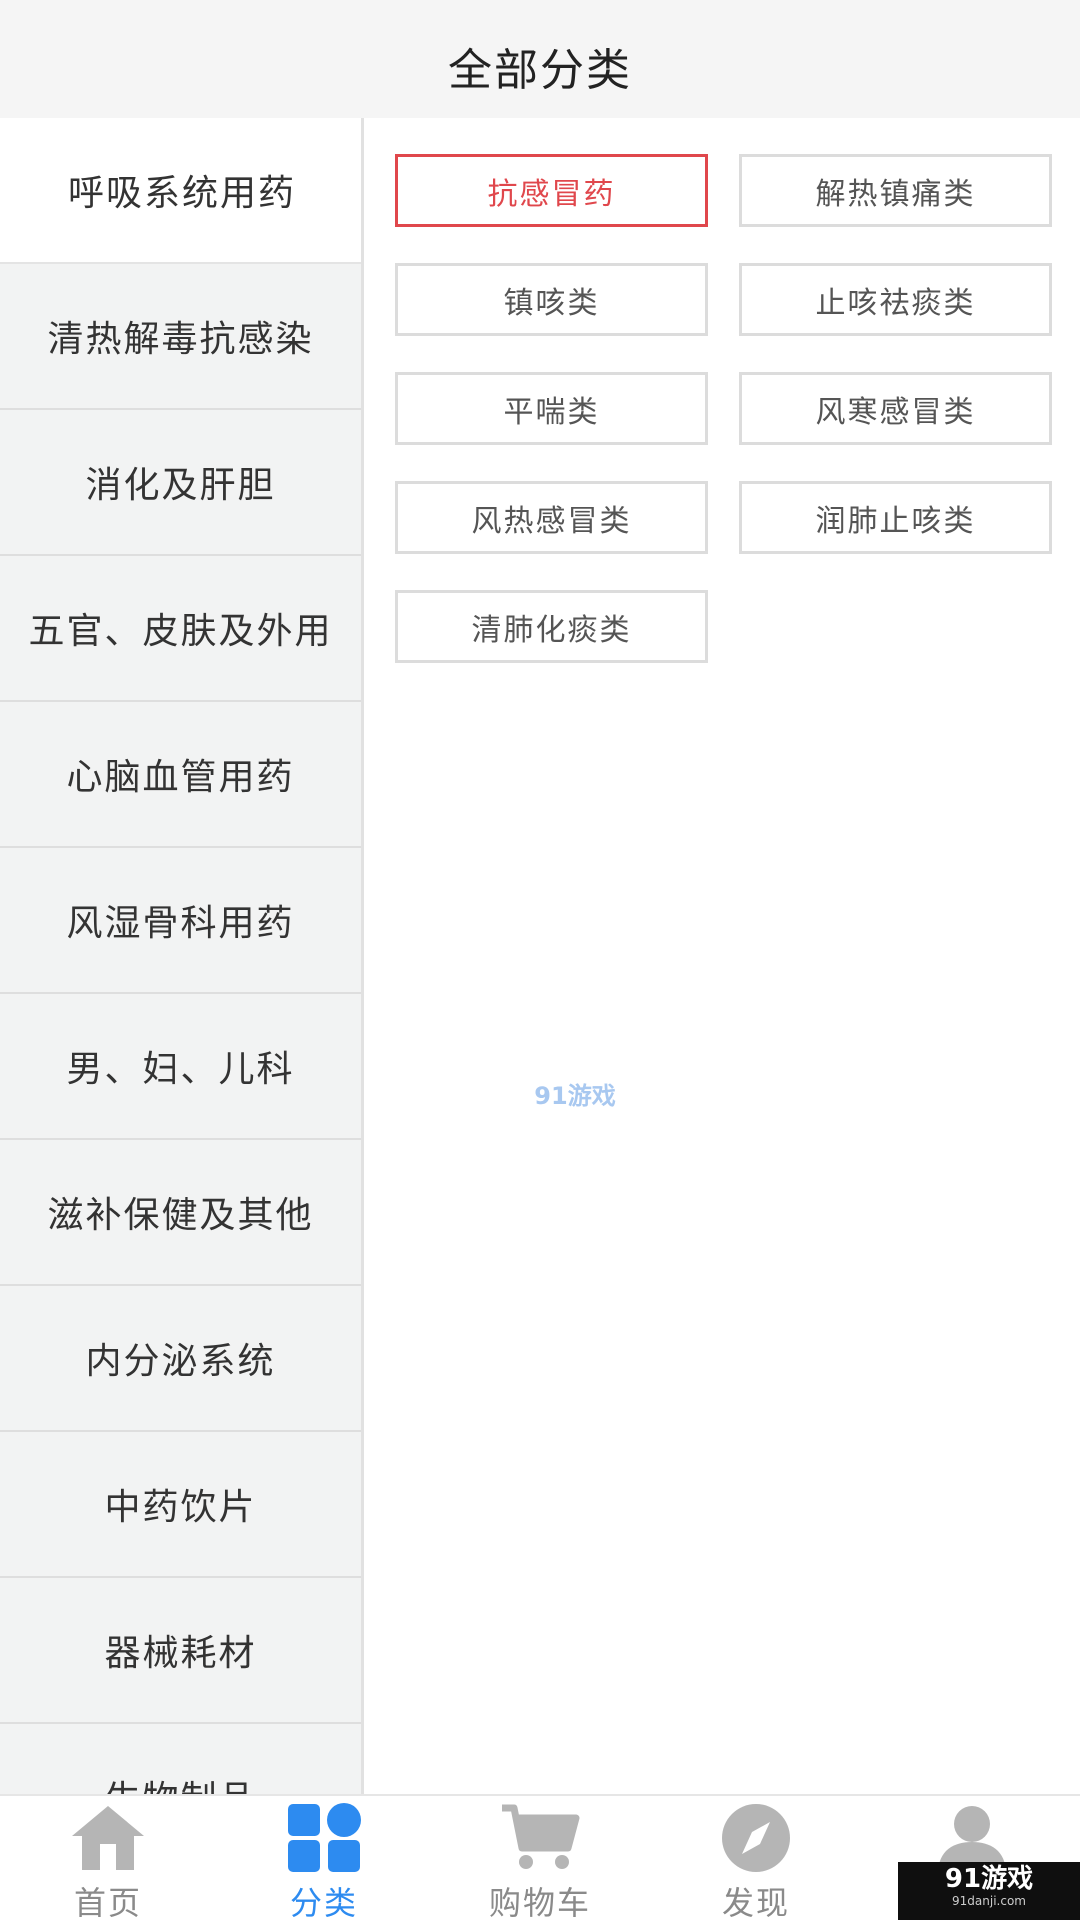 This screenshot has height=1924, width=1080. Describe the element at coordinates (180, 1067) in the screenshot. I see `sidebar-item-men-women-children: 男、妇、儿科` at that location.